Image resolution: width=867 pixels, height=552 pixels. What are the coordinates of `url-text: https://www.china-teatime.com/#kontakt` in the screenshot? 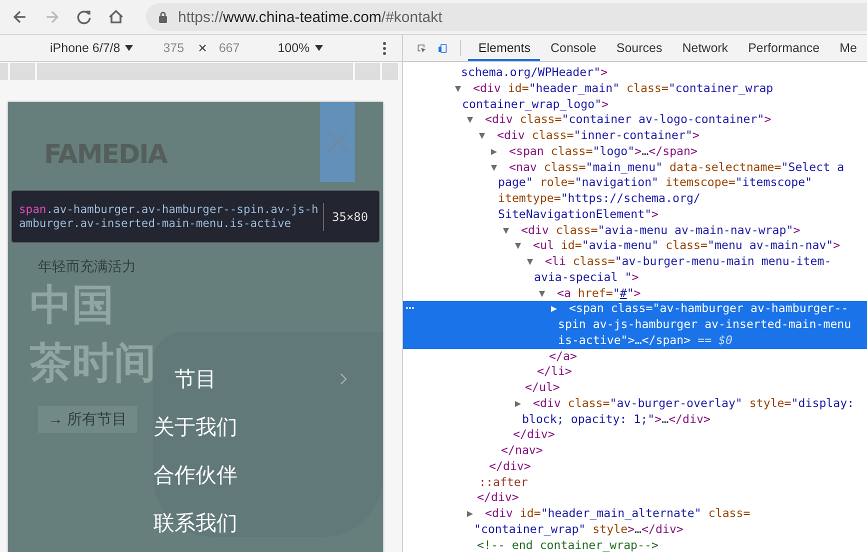 It's located at (310, 17).